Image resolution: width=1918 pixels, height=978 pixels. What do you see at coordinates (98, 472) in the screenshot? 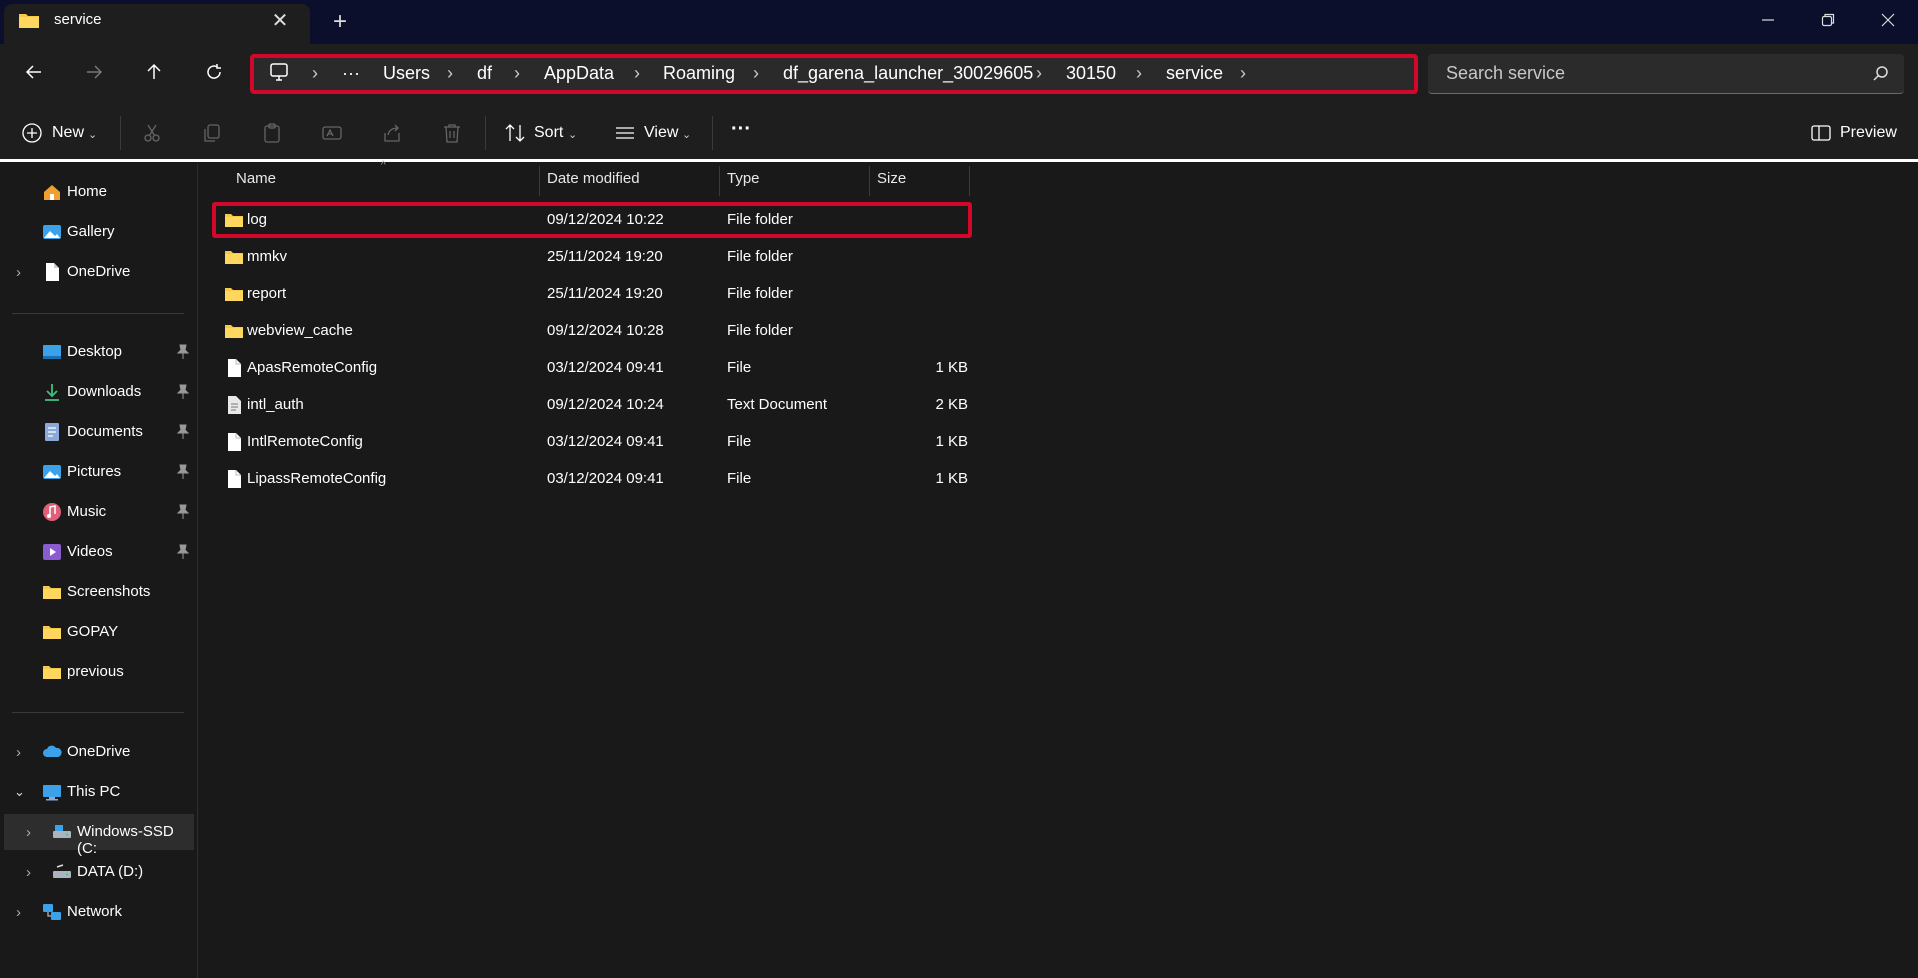
I see `nav-pictures: Pictures` at bounding box center [98, 472].